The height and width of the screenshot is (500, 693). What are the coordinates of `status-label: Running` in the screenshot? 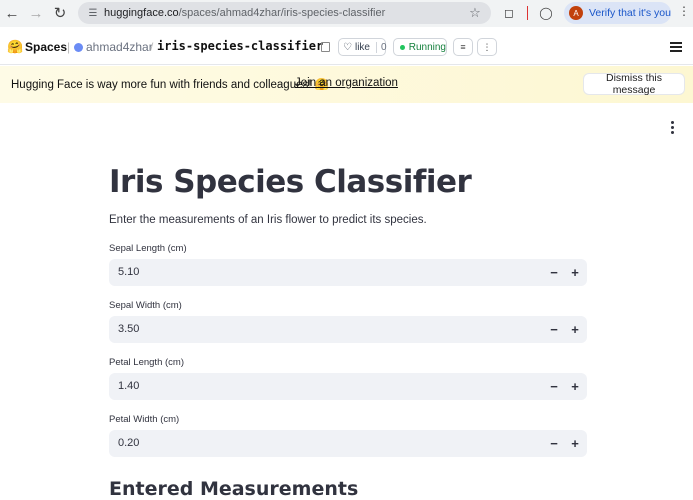 It's located at (427, 47).